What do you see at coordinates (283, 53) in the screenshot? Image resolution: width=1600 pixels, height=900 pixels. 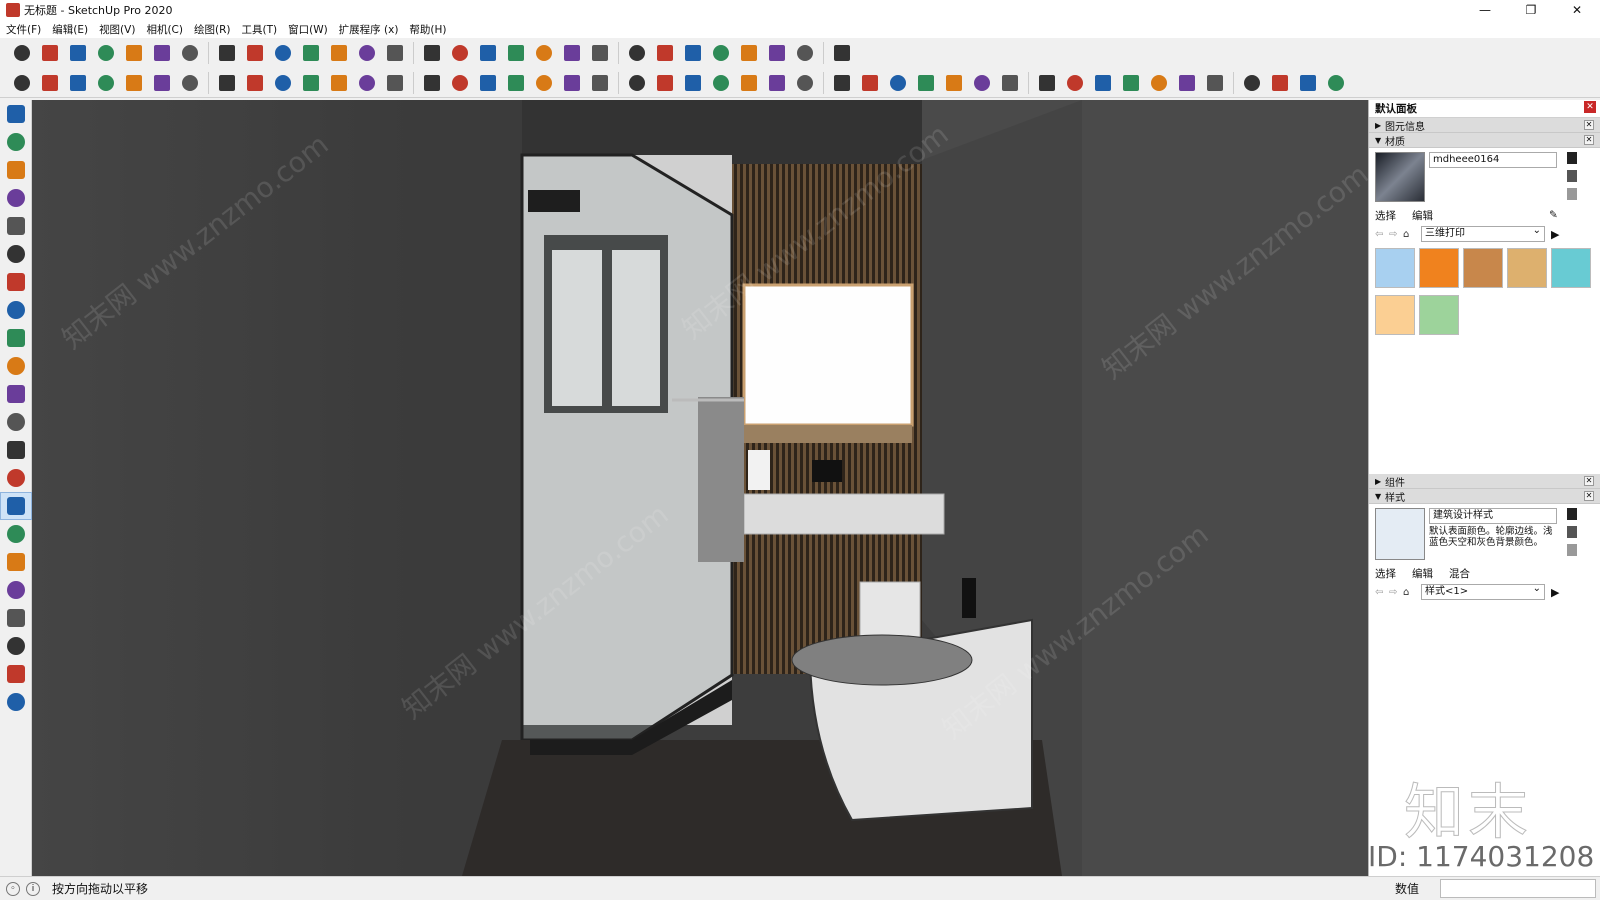 I see `spiral-icon` at bounding box center [283, 53].